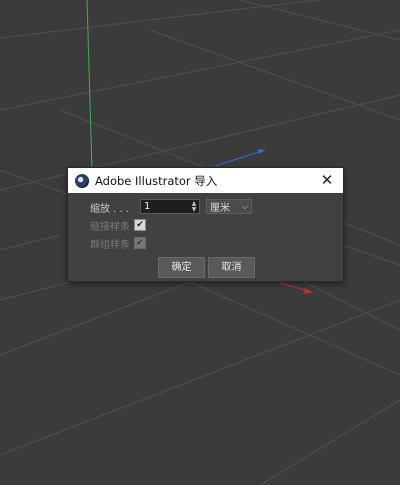 Image resolution: width=400 pixels, height=485 pixels. Describe the element at coordinates (89, 85) in the screenshot. I see `y-axis-line` at that location.